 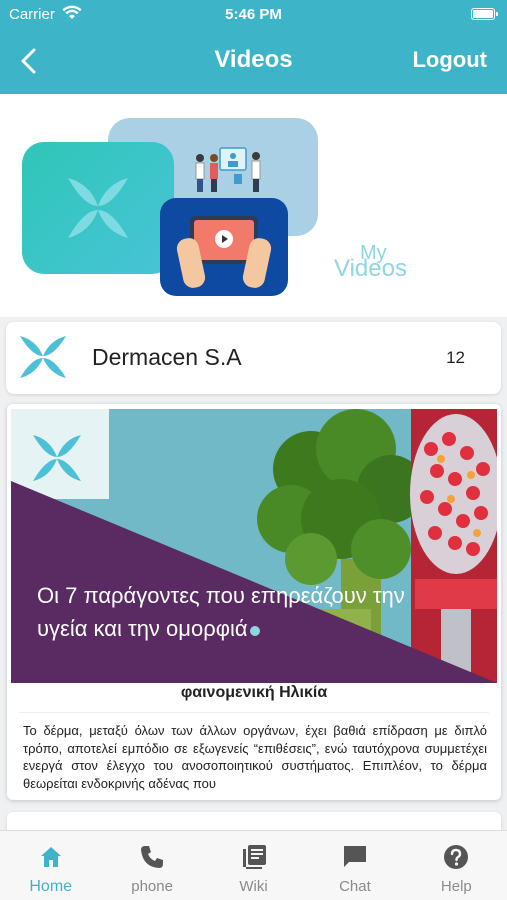 What do you see at coordinates (253, 358) in the screenshot?
I see `company-row: Dermacen S.A 12` at bounding box center [253, 358].